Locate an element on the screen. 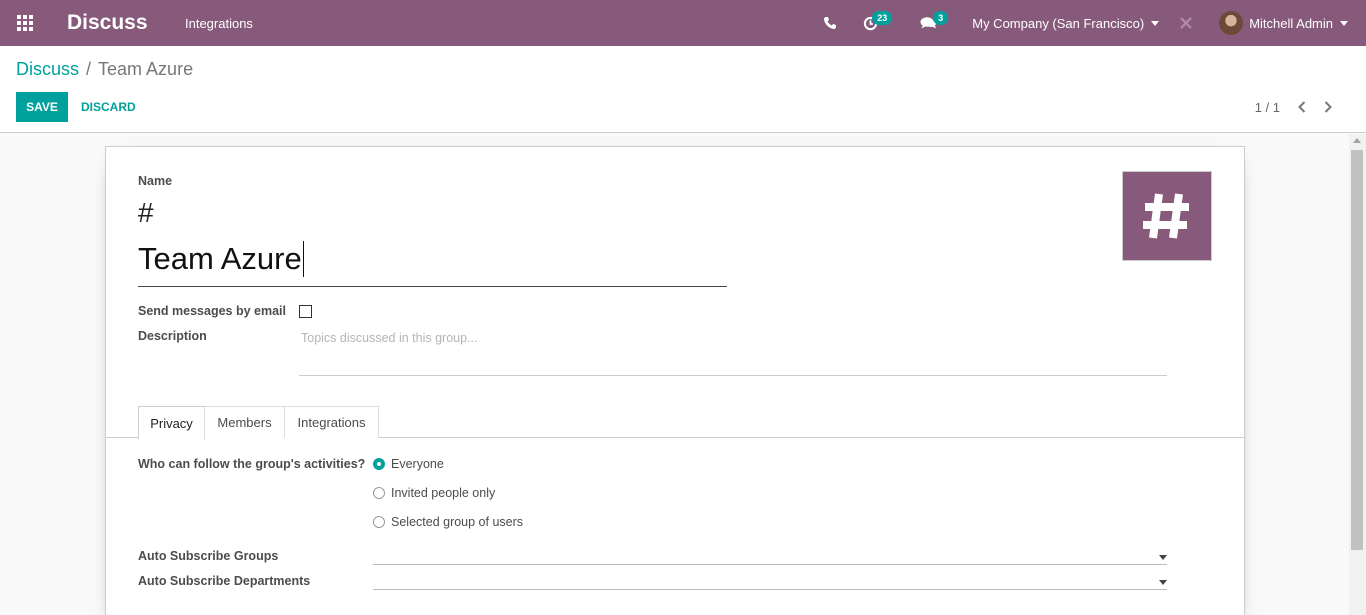  auto-subscribe-departments-select is located at coordinates (770, 581).